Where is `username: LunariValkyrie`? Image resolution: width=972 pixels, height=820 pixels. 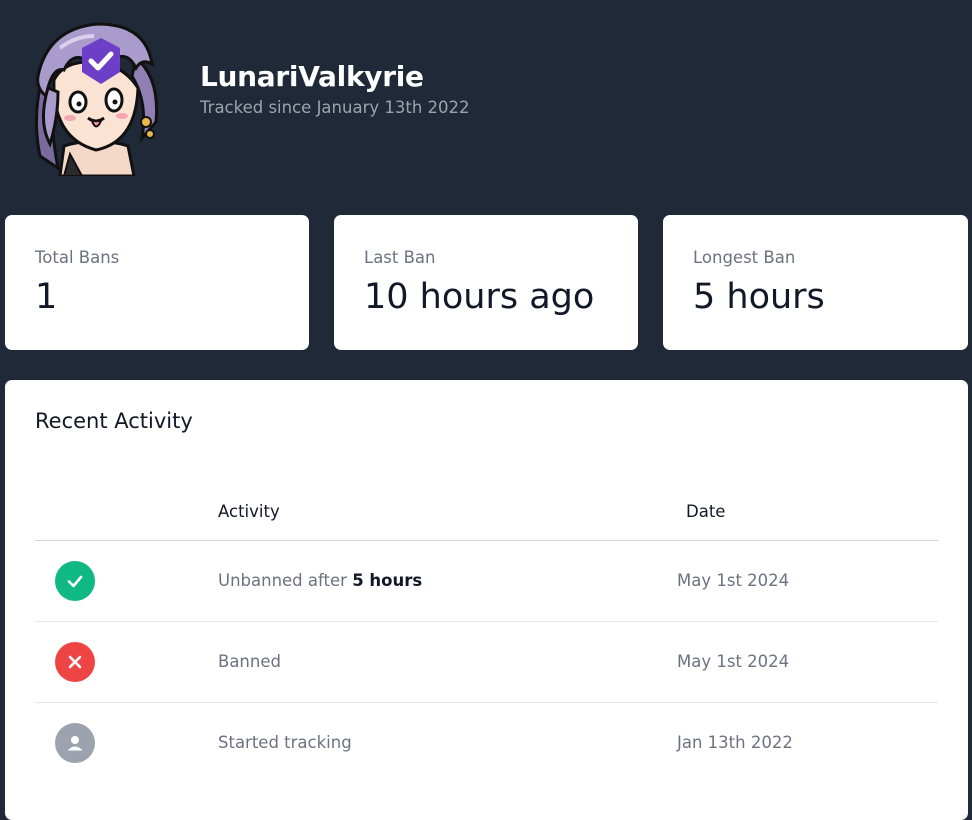
username: LunariValkyrie is located at coordinates (312, 76).